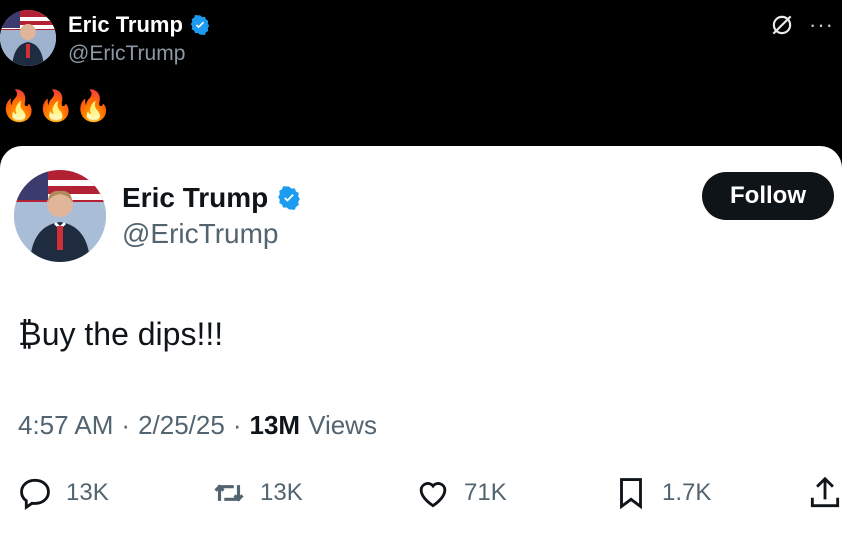 The image size is (842, 540). I want to click on display-name: Eric Trump, so click(139, 25).